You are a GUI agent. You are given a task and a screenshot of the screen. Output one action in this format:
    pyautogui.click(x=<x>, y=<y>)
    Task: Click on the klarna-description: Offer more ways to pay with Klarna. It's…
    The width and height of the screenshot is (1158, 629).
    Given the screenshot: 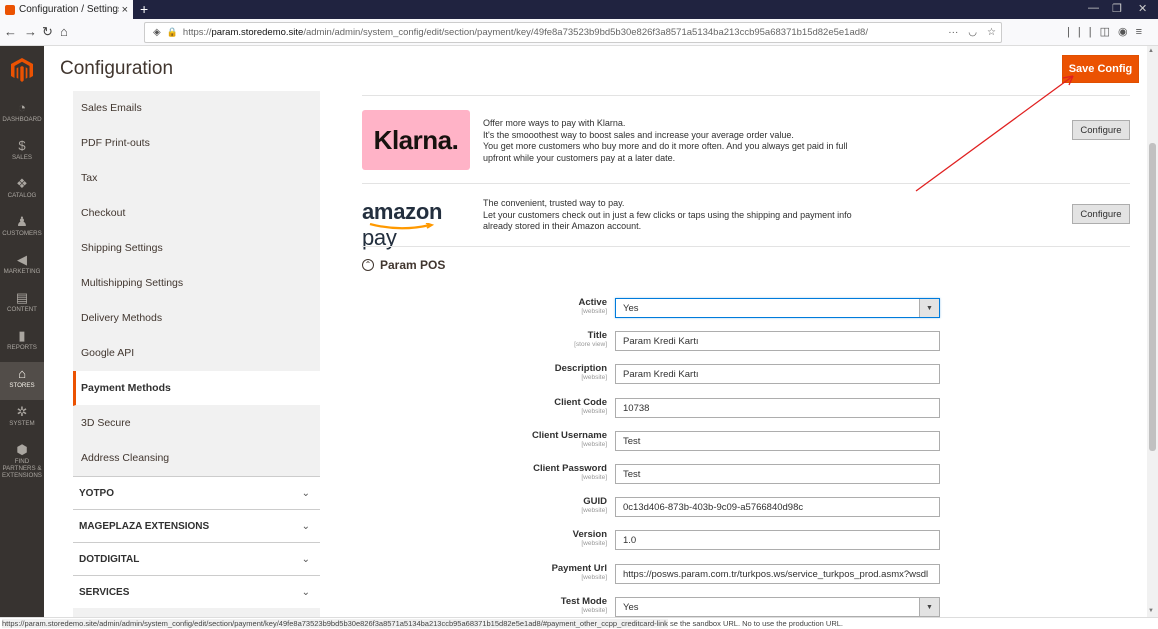 What is the action you would take?
    pyautogui.click(x=665, y=140)
    